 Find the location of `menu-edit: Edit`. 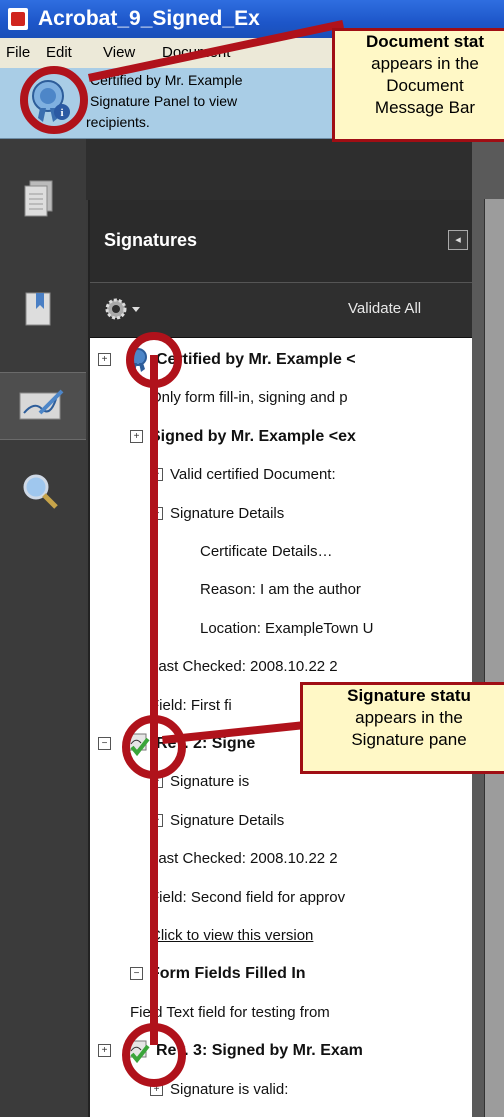

menu-edit: Edit is located at coordinates (59, 52).